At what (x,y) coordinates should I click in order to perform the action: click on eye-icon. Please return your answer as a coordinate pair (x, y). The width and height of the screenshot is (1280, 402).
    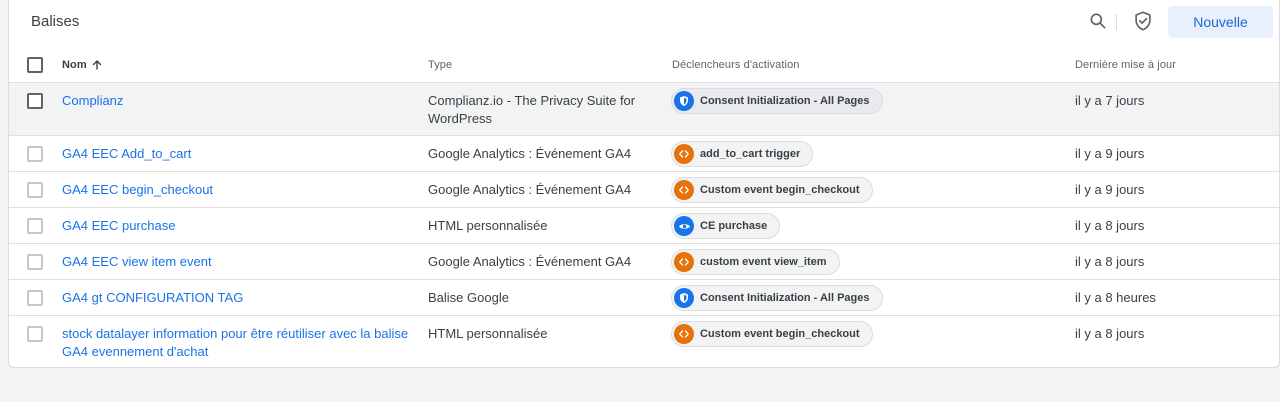
    Looking at the image, I should click on (684, 226).